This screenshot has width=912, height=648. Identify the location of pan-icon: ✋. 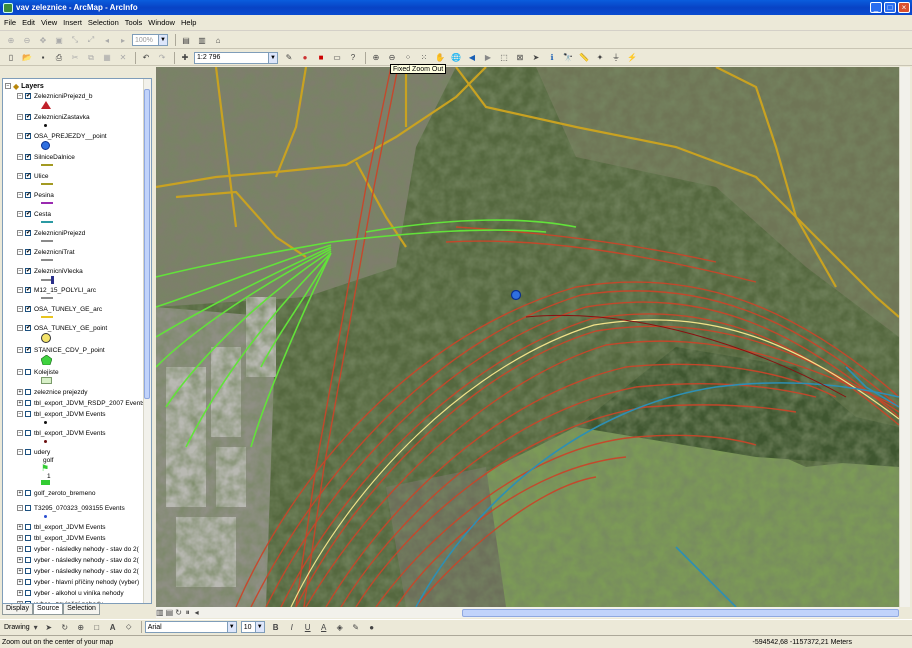
(440, 57).